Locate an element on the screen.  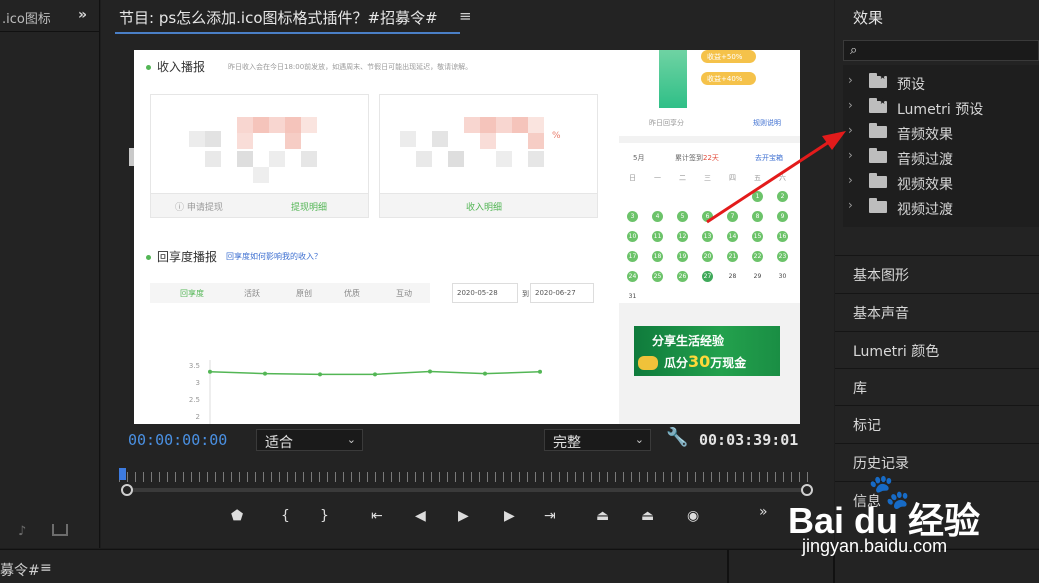
audio-track-icon: ♪ is located at coordinates (22, 531).